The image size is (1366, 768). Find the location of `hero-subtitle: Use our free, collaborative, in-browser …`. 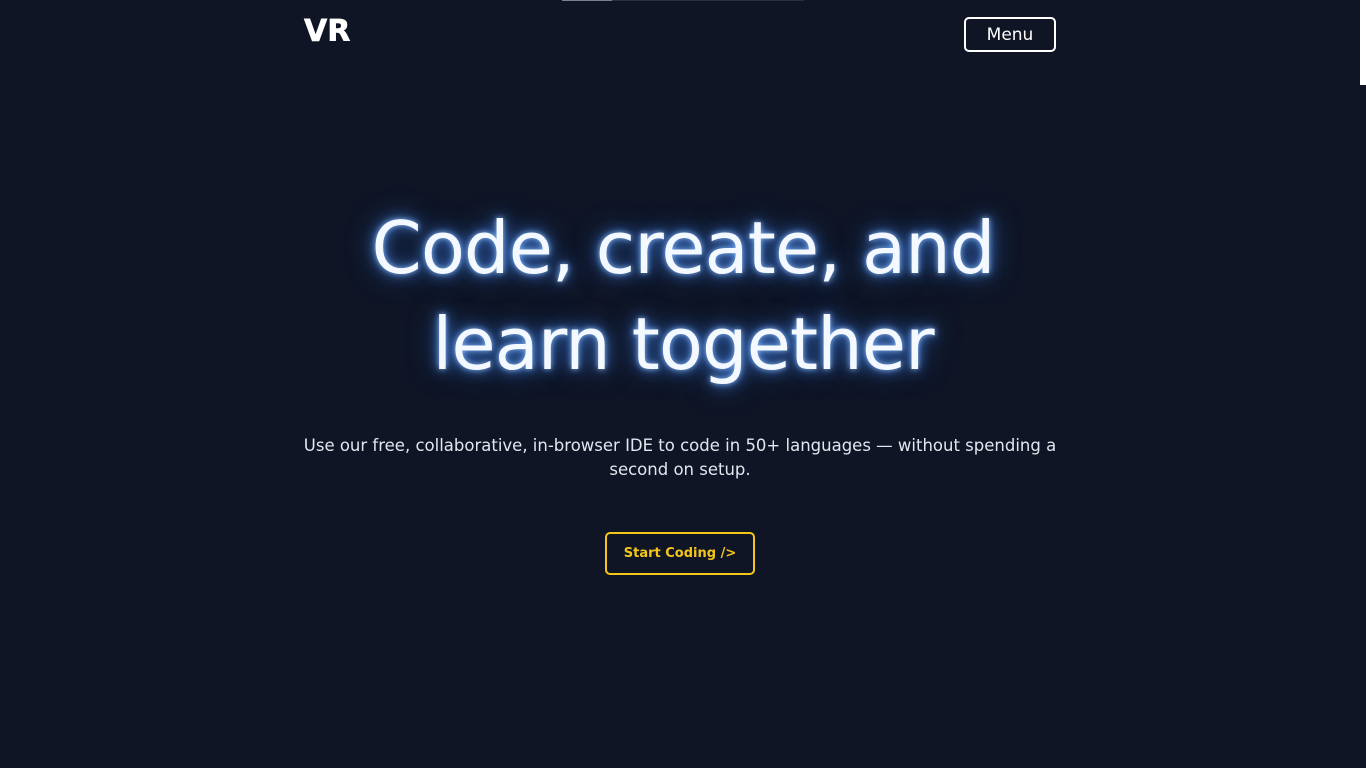

hero-subtitle: Use our free, collaborative, in-browser … is located at coordinates (680, 457).